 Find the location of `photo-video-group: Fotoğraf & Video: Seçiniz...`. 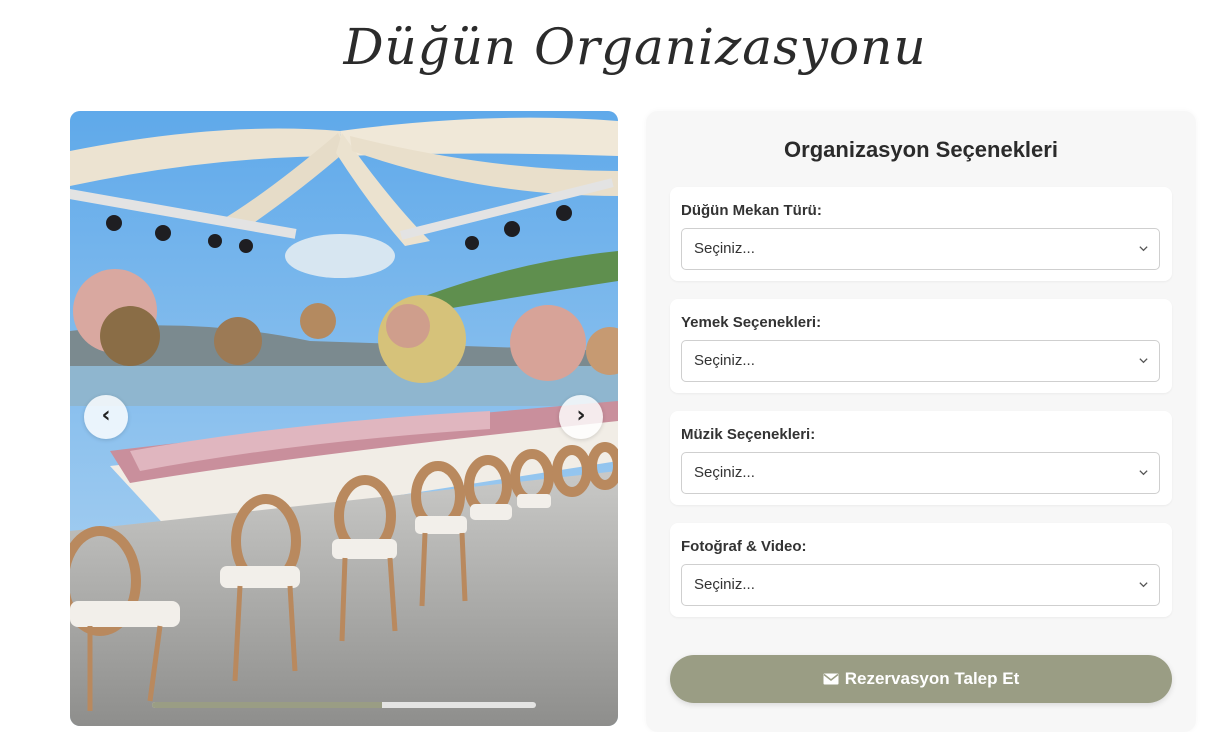

photo-video-group: Fotoğraf & Video: Seçiniz... is located at coordinates (921, 570).